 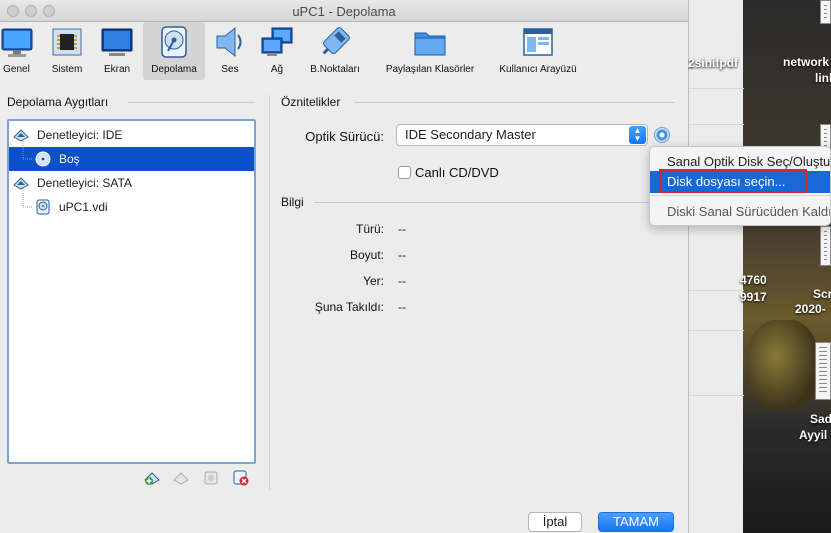 What do you see at coordinates (402, 255) in the screenshot?
I see `info-size-value: --` at bounding box center [402, 255].